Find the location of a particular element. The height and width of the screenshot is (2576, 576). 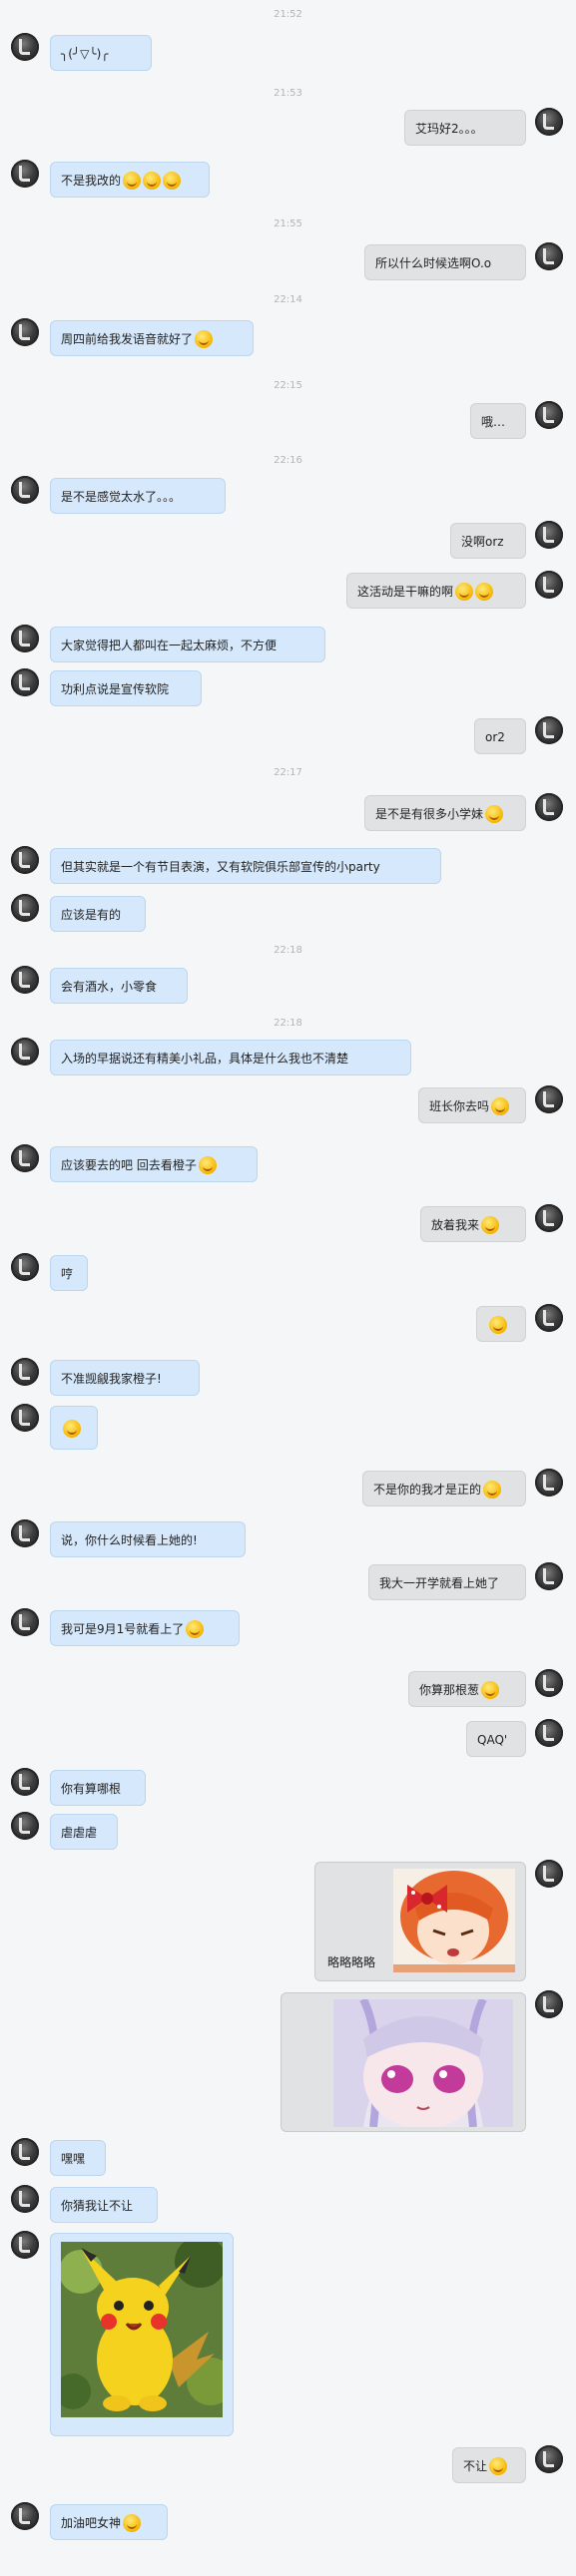

message-bubble: 虐虐虐 is located at coordinates (84, 1832).